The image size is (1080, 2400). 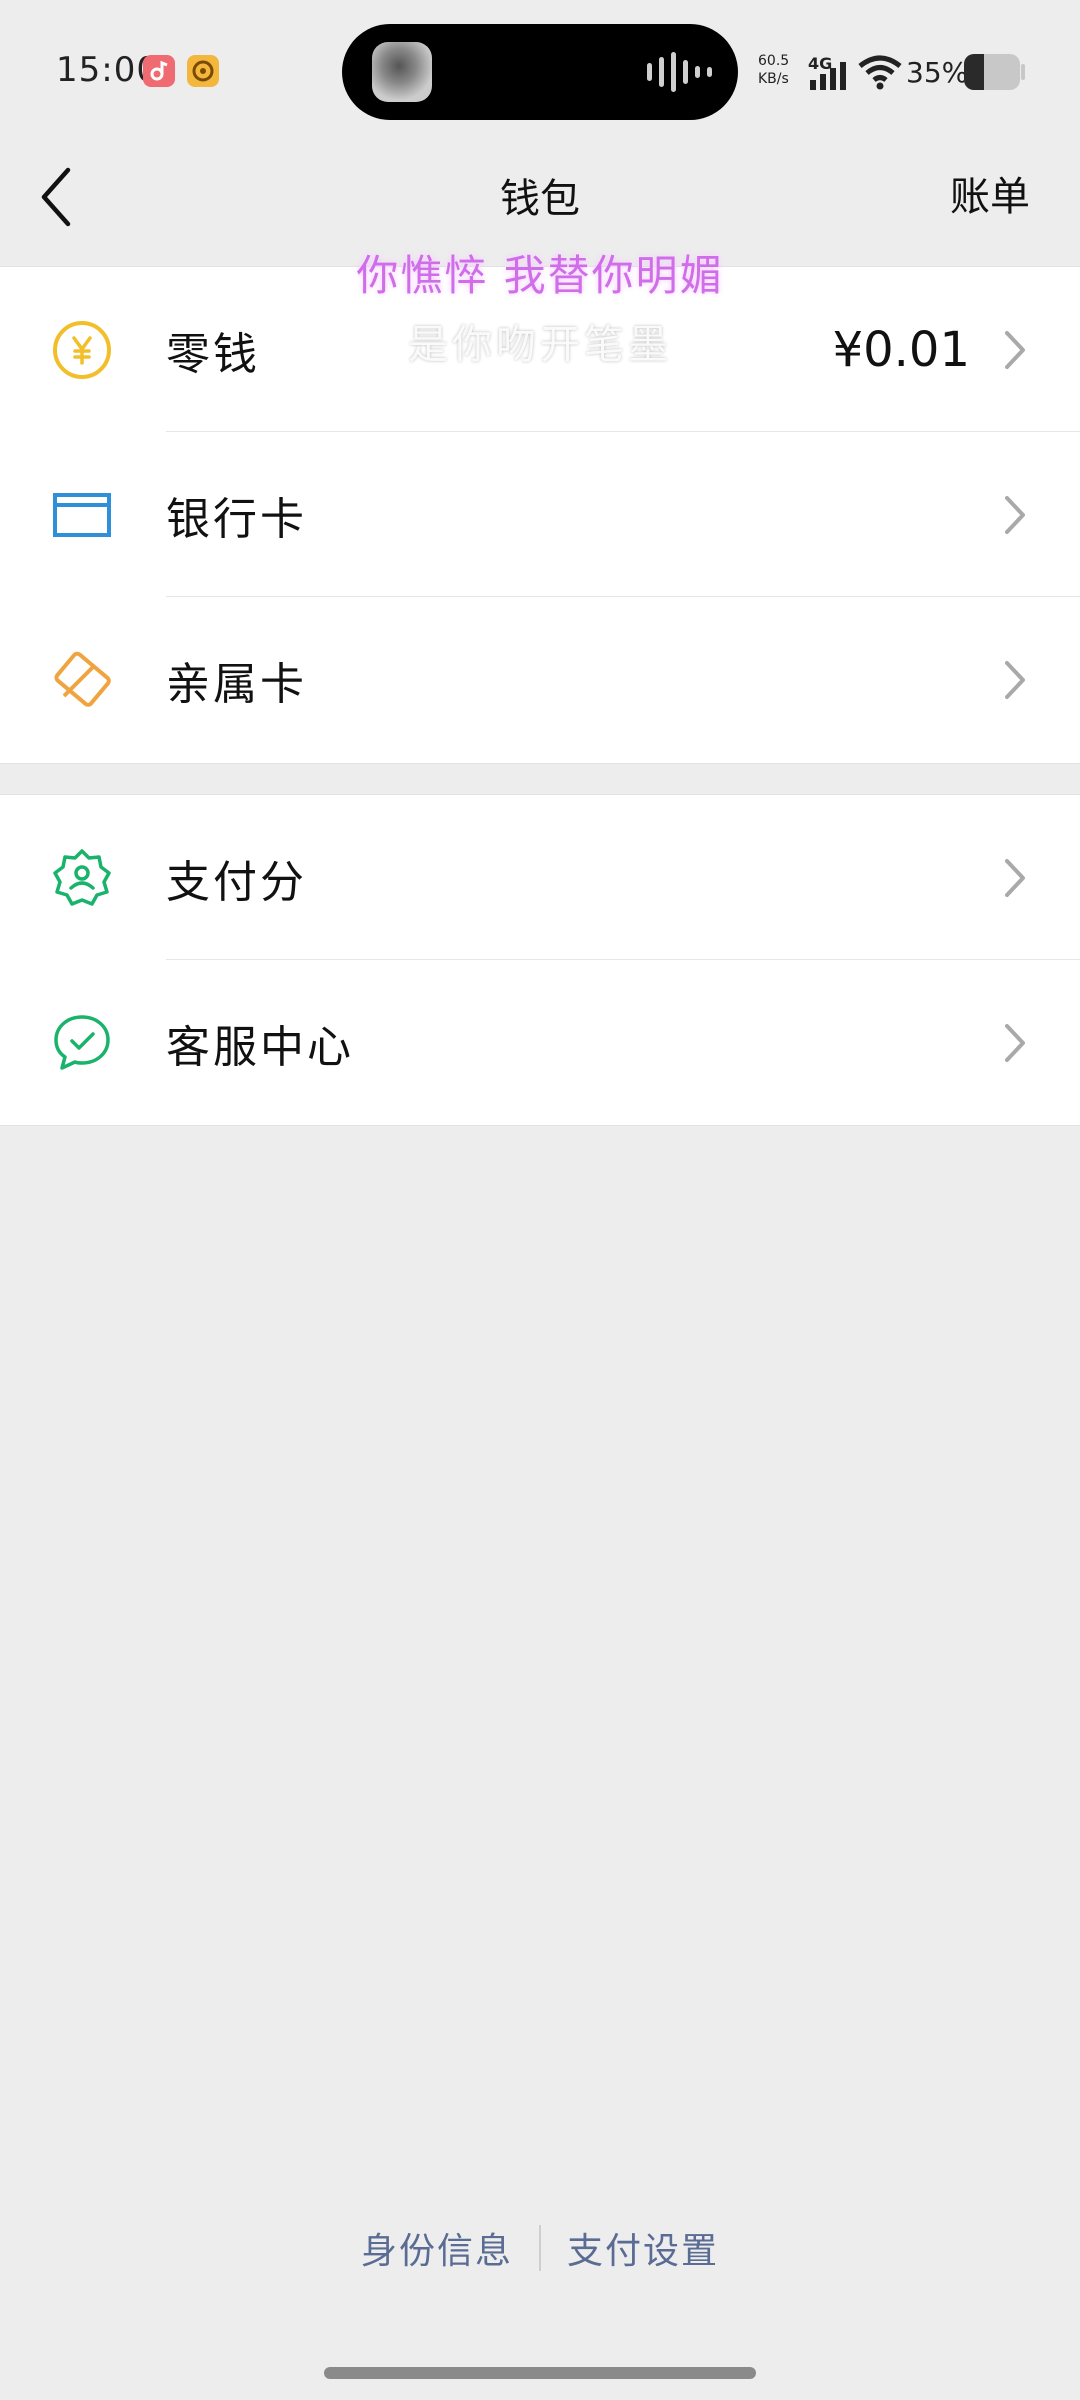 I want to click on lyric-line-1: 你憔悴 我替你明媚, so click(x=540, y=275).